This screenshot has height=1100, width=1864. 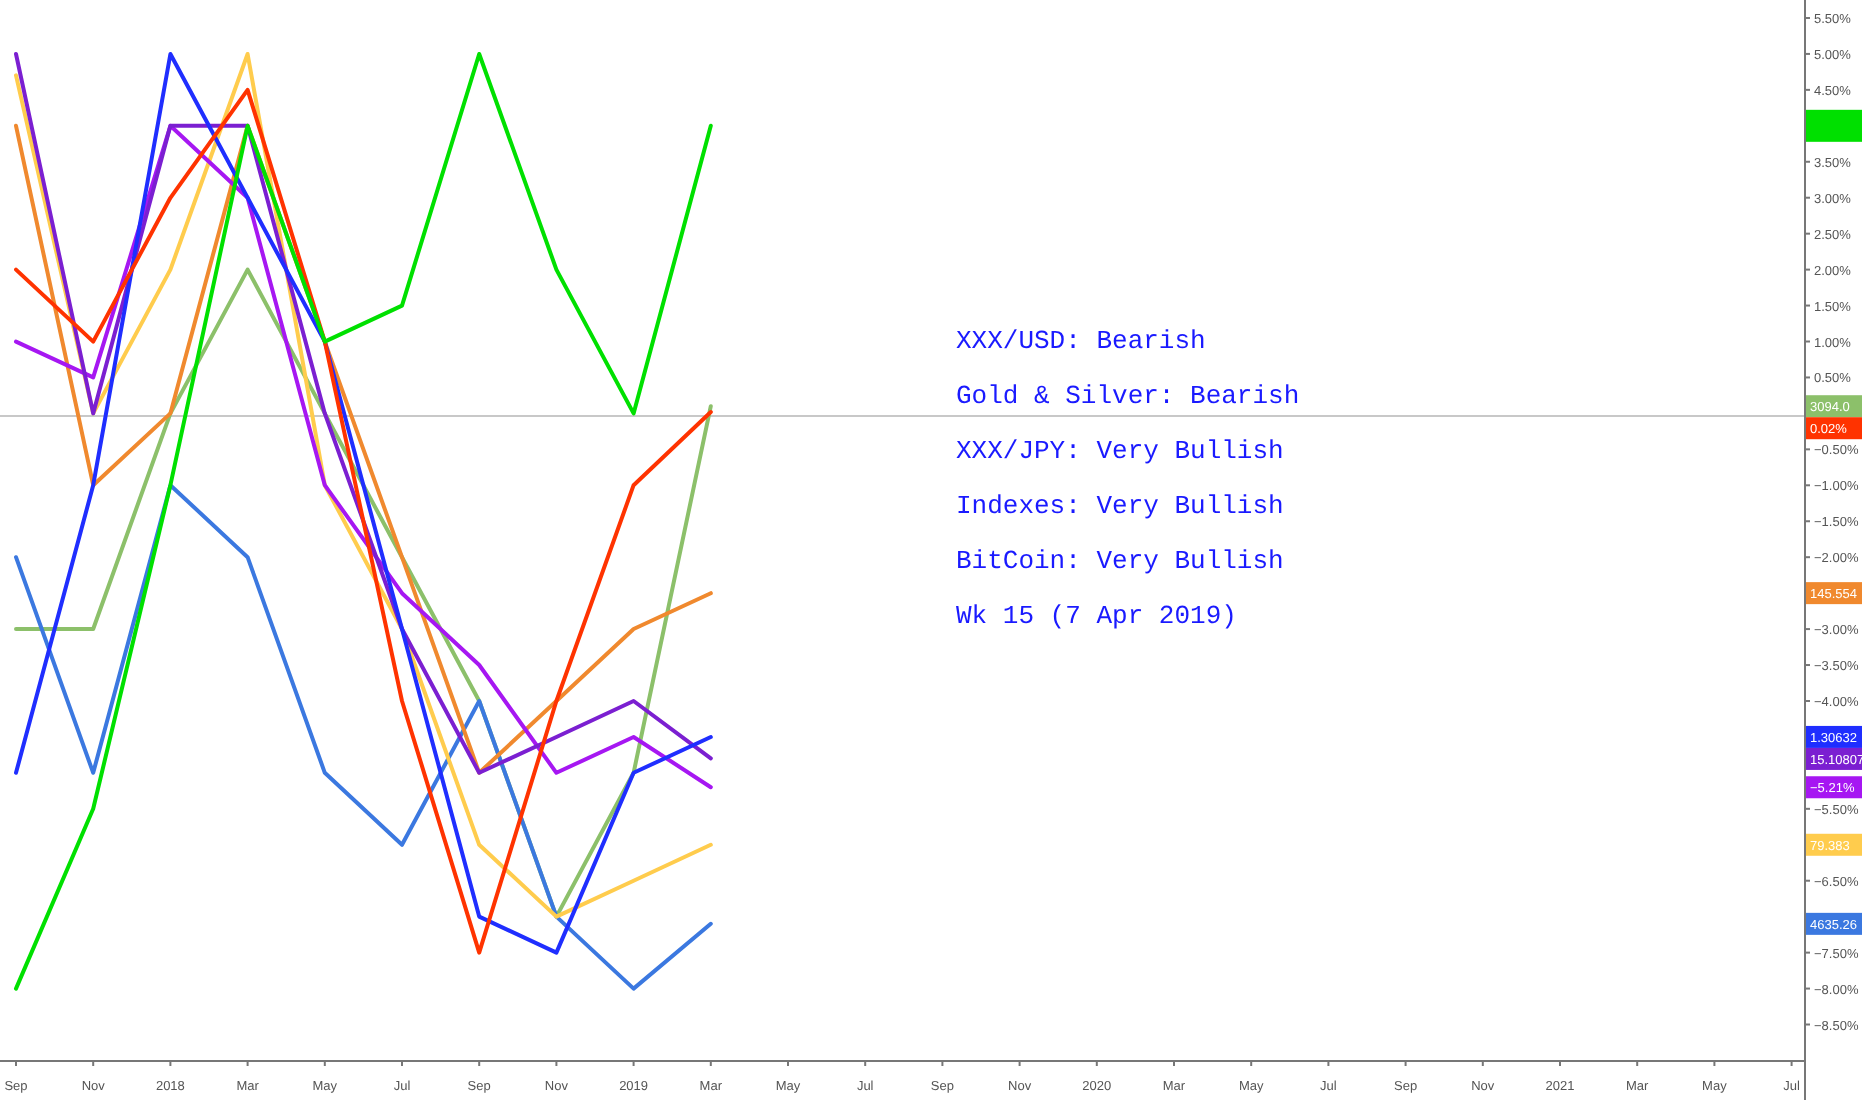 What do you see at coordinates (1081, 341) in the screenshot?
I see `chart-note: XXX/USD: Bearish` at bounding box center [1081, 341].